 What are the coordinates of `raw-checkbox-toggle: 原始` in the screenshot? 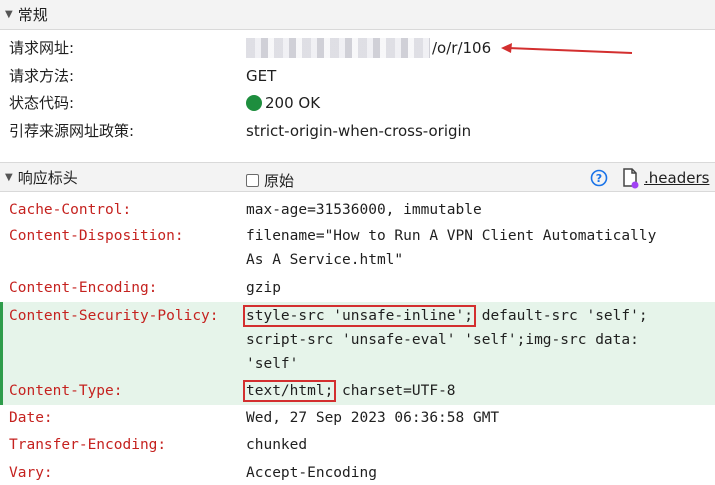 It's located at (270, 180).